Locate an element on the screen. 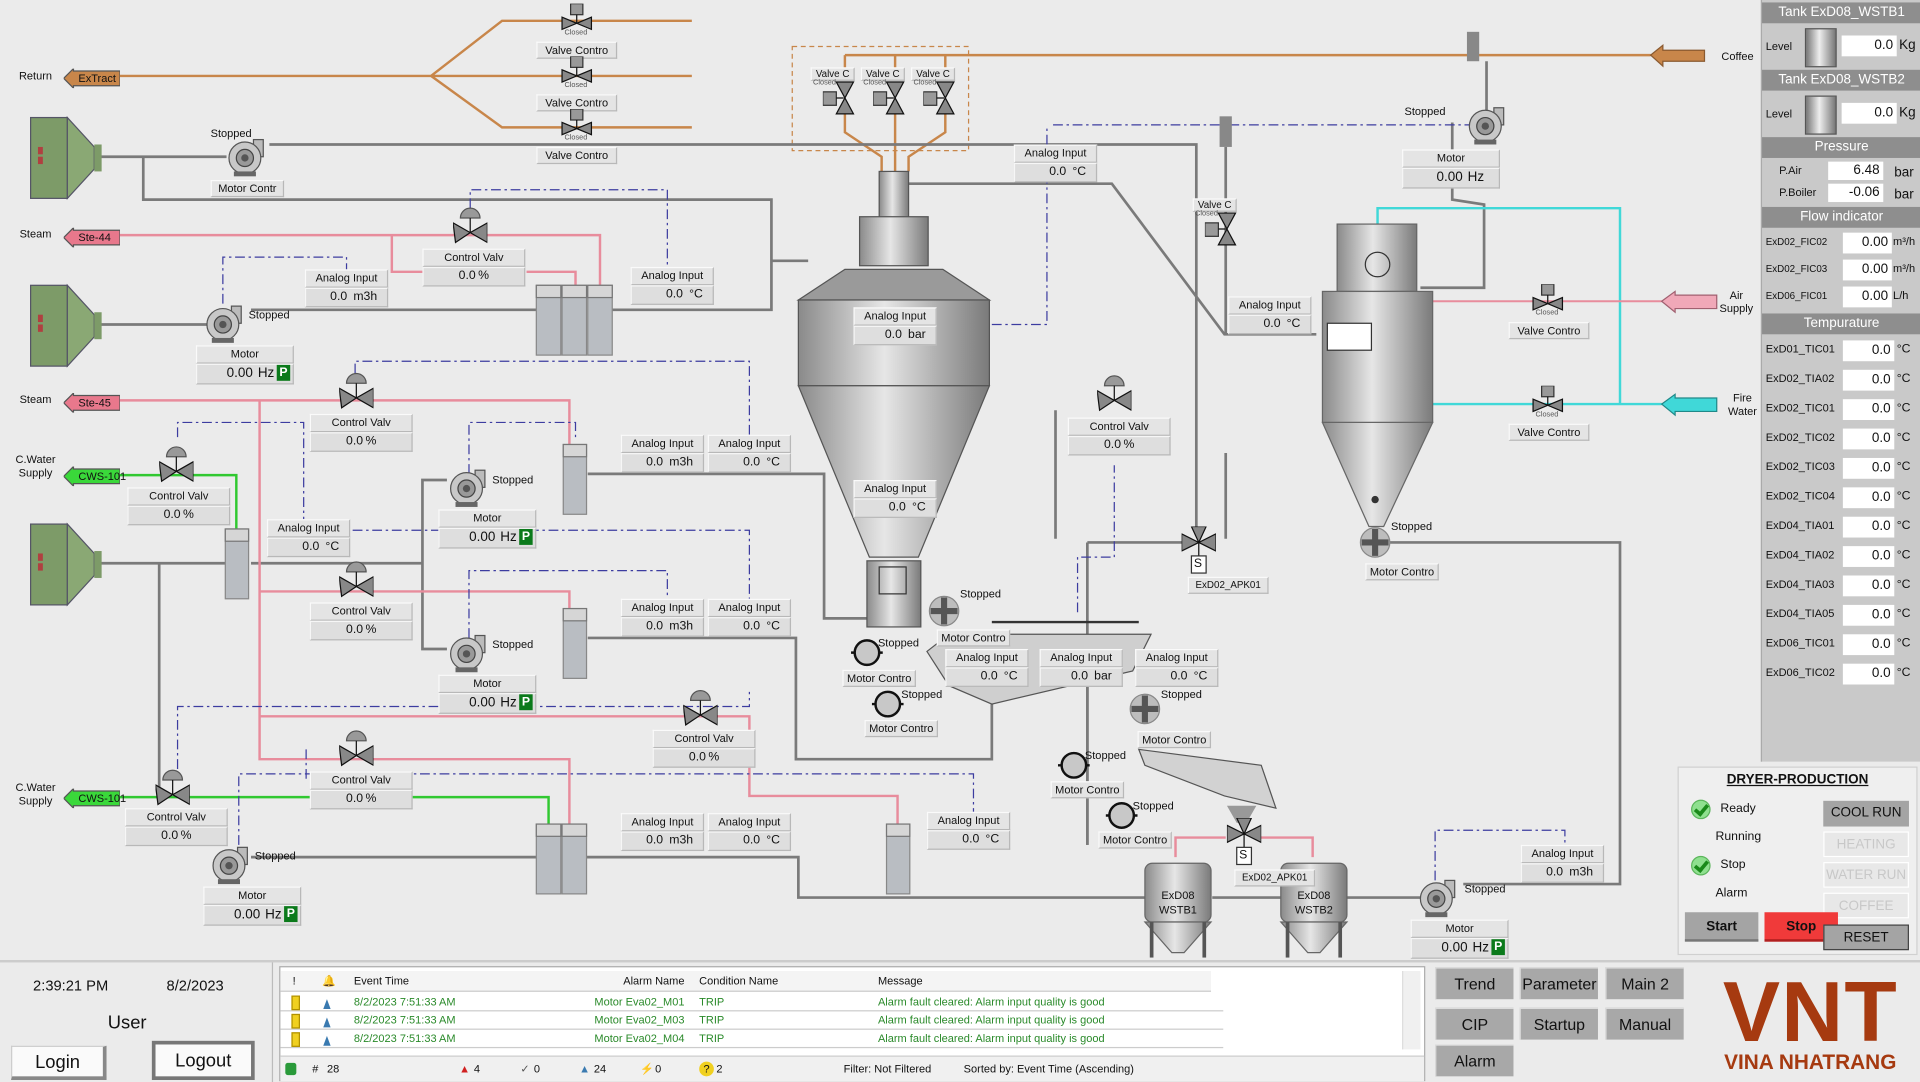 The height and width of the screenshot is (1082, 1920). alarm-event-time: 8/2/2023 7:51:33 AM is located at coordinates (404, 1020).